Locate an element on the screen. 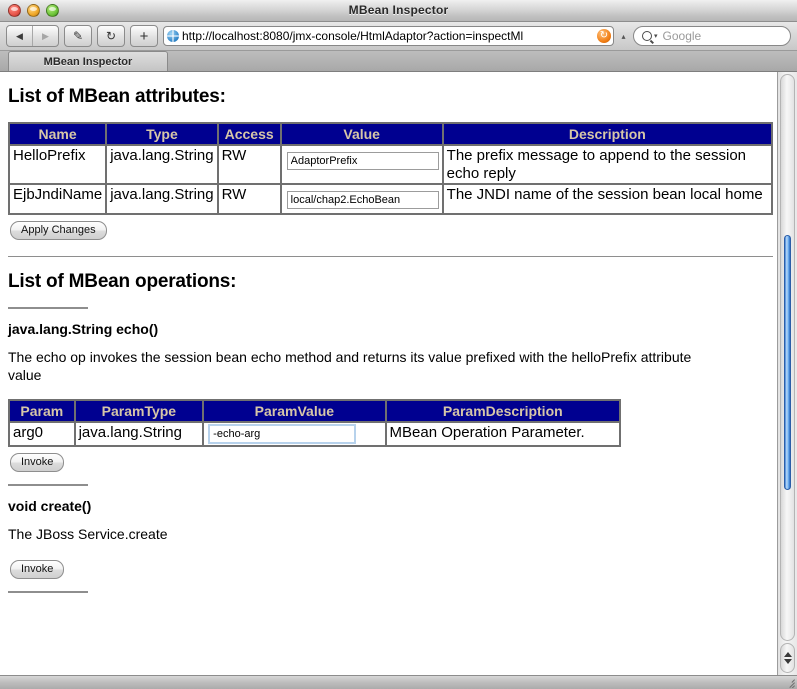  attribute-name: HelloPrefix is located at coordinates (58, 165).